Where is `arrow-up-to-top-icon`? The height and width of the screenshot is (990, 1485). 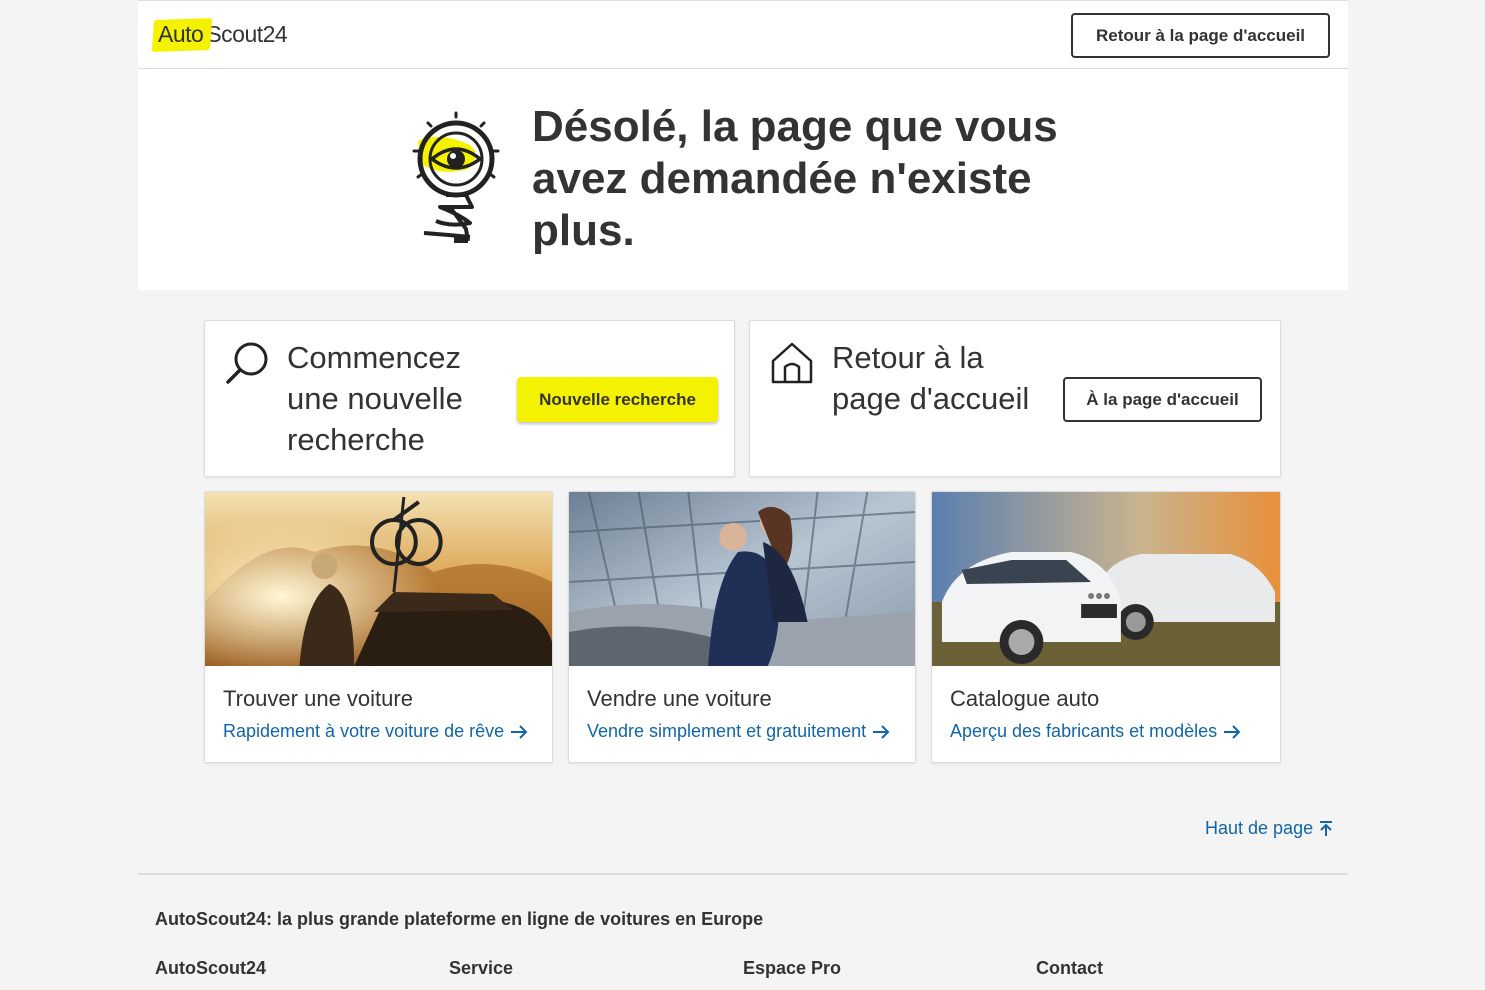 arrow-up-to-top-icon is located at coordinates (1326, 828).